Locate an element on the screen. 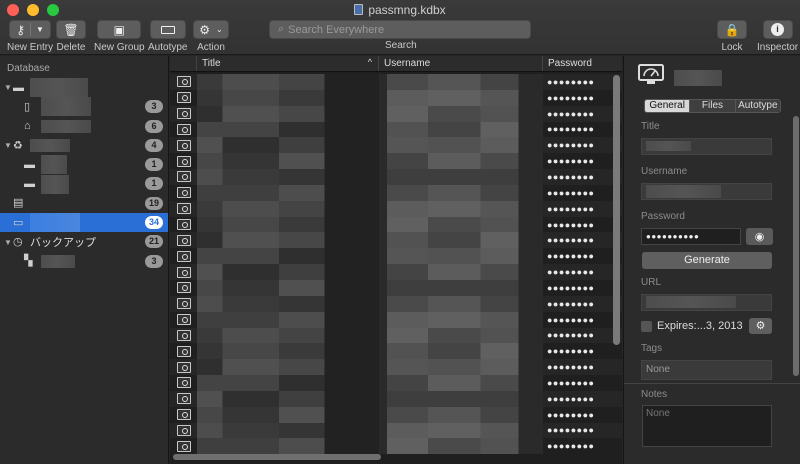 This screenshot has height=464, width=800. autotype-button is located at coordinates (167, 29).